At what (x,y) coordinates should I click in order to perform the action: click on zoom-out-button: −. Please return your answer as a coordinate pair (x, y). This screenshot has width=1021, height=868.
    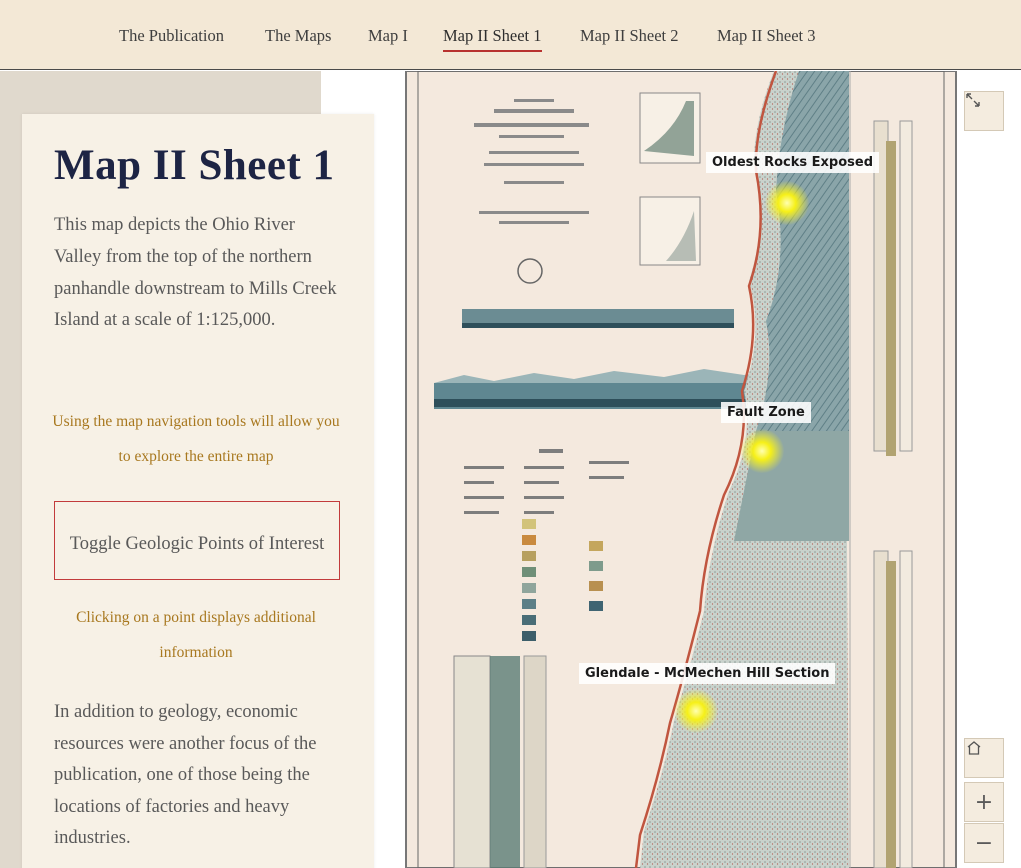
    Looking at the image, I should click on (984, 843).